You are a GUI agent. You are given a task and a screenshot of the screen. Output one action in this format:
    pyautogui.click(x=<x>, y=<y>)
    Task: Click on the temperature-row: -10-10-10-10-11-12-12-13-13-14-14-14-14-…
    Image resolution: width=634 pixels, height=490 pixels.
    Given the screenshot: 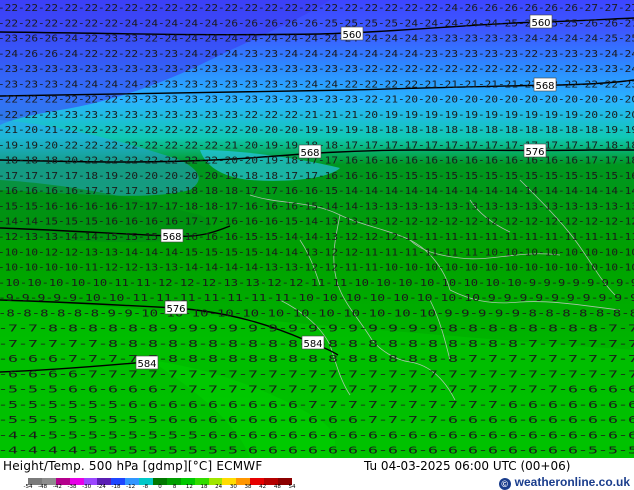 What is the action you would take?
    pyautogui.click(x=317, y=268)
    